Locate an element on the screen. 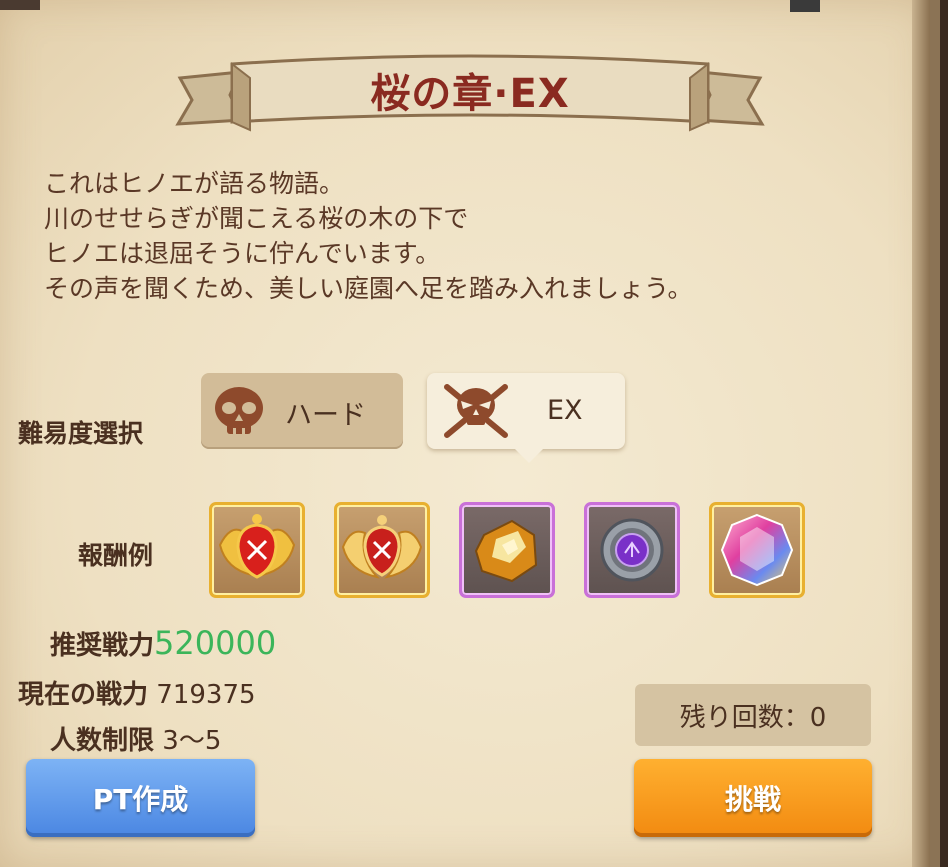 This screenshot has width=948, height=867. story-line: 川のせせらぎが聞こえる桜の木の下で is located at coordinates (256, 218).